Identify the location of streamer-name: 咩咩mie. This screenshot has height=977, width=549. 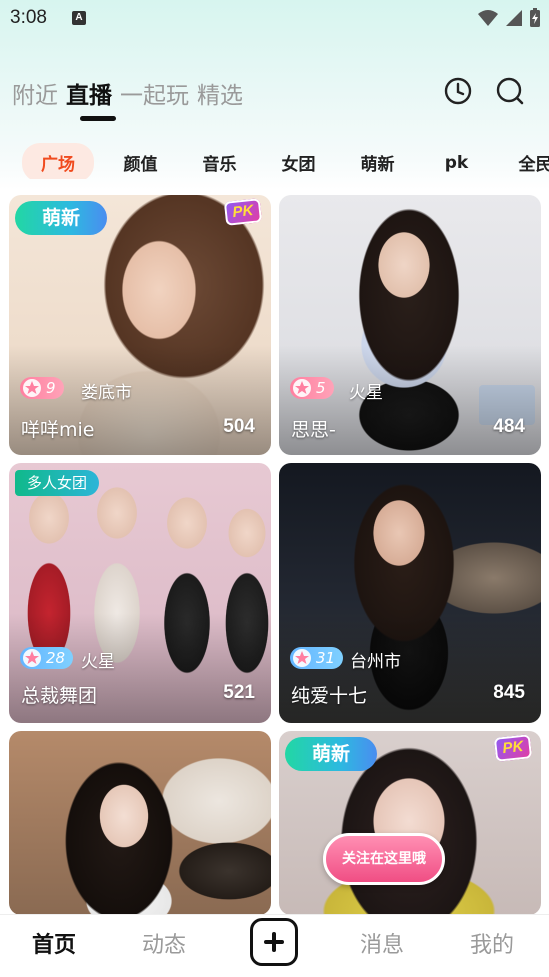
(58, 430).